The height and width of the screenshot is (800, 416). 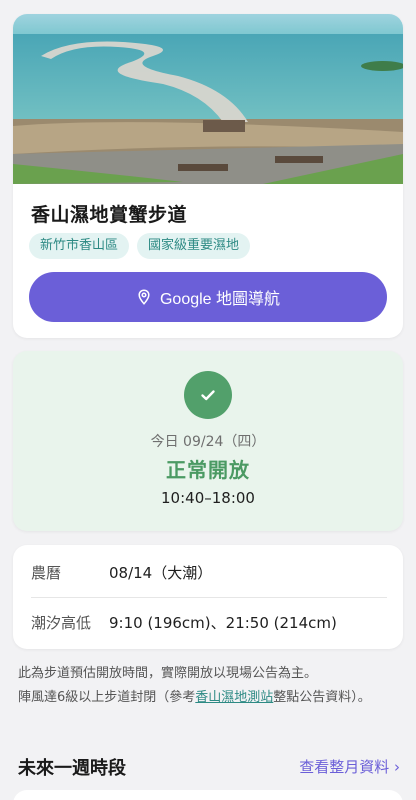 I want to click on lunar-date-value: 08/14（大潮）, so click(x=161, y=573).